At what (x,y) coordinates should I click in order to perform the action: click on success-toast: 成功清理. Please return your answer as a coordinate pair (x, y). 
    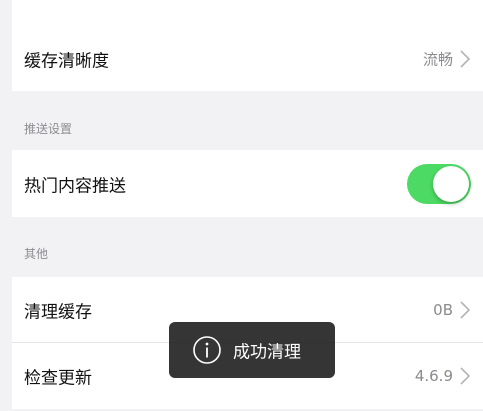
    Looking at the image, I should click on (252, 350).